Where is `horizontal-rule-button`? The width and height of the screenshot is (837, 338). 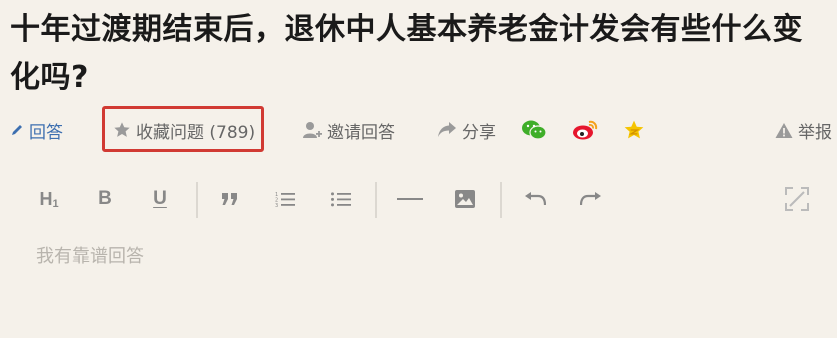 horizontal-rule-button is located at coordinates (410, 199).